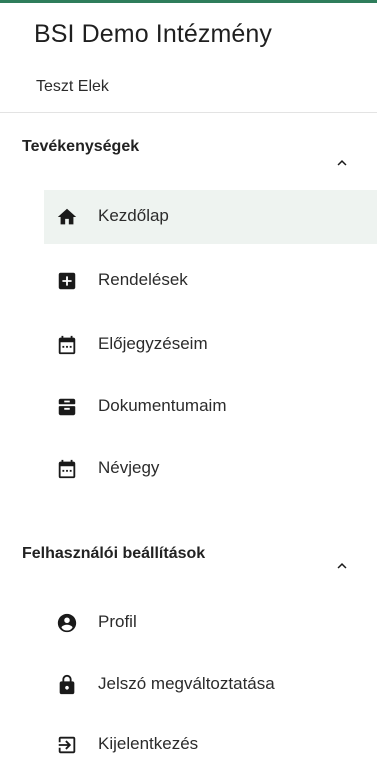  What do you see at coordinates (81, 146) in the screenshot?
I see `section-title-activities: Tevékenységek` at bounding box center [81, 146].